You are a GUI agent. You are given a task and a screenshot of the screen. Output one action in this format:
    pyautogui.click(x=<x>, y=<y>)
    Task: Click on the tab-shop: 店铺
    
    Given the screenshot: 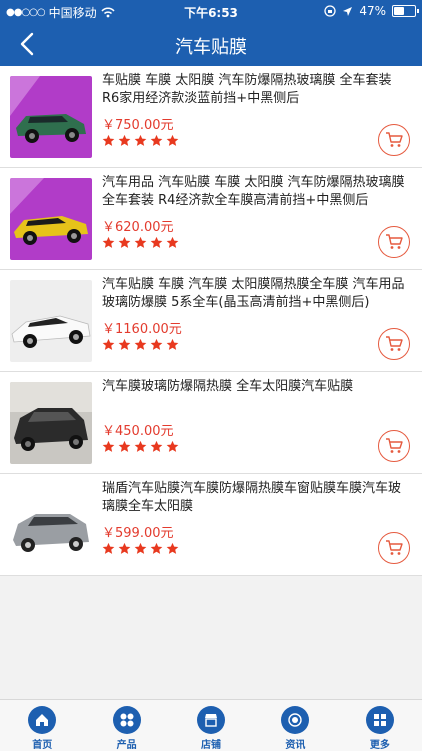 What is the action you would take?
    pyautogui.click(x=211, y=725)
    